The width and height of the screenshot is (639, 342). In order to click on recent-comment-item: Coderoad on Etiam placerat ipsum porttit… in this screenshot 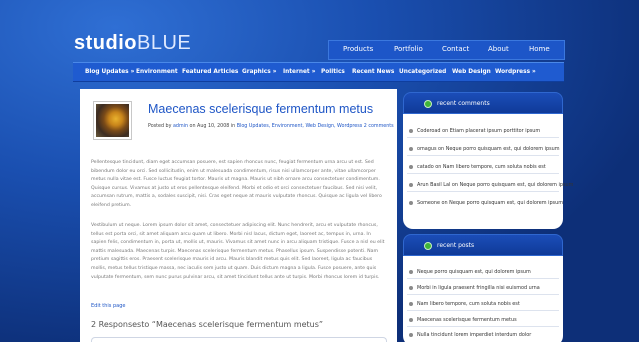, I will do `click(474, 131)`.